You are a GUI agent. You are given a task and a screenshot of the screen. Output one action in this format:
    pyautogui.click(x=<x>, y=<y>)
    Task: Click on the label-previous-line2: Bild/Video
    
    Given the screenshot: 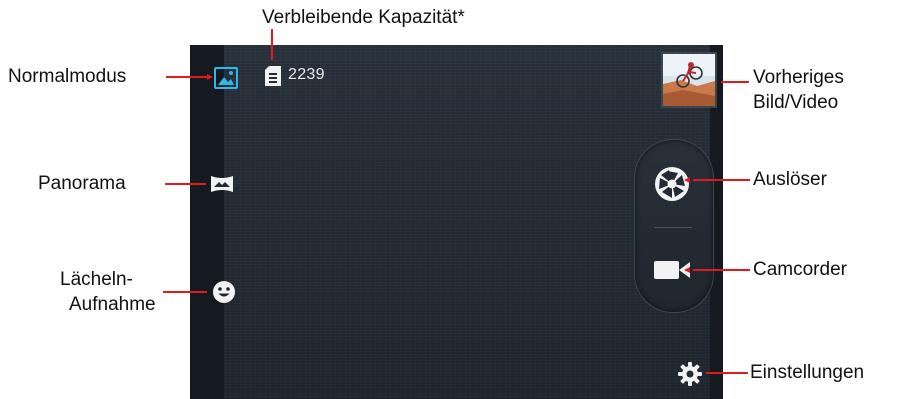 What is the action you would take?
    pyautogui.click(x=796, y=102)
    